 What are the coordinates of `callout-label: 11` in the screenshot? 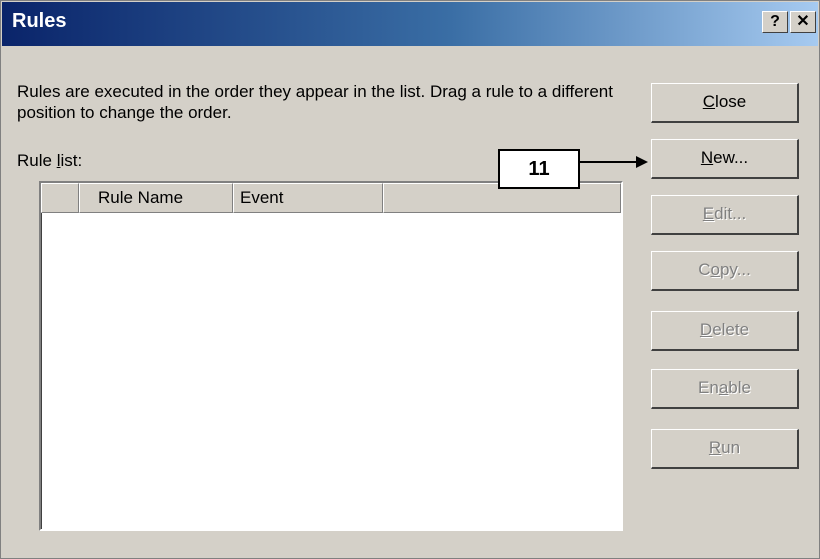 It's located at (539, 169).